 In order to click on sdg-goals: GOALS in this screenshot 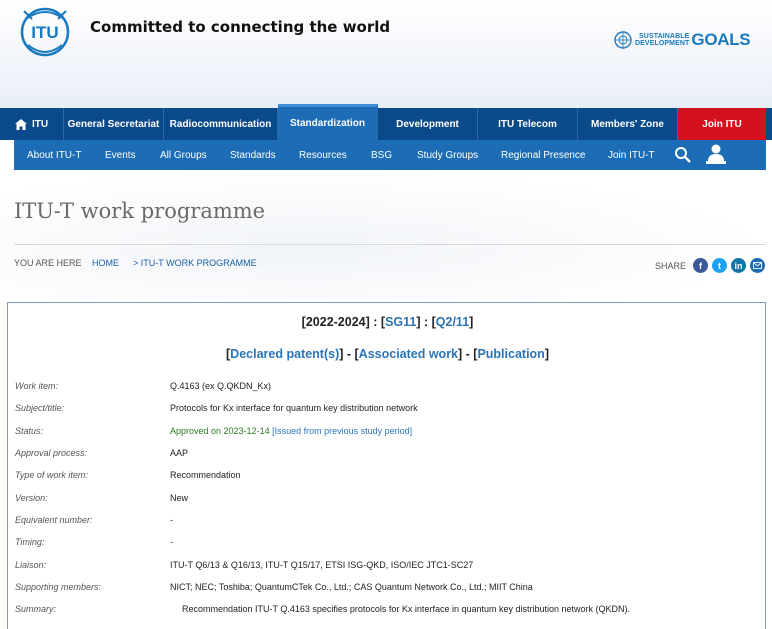, I will do `click(721, 39)`.